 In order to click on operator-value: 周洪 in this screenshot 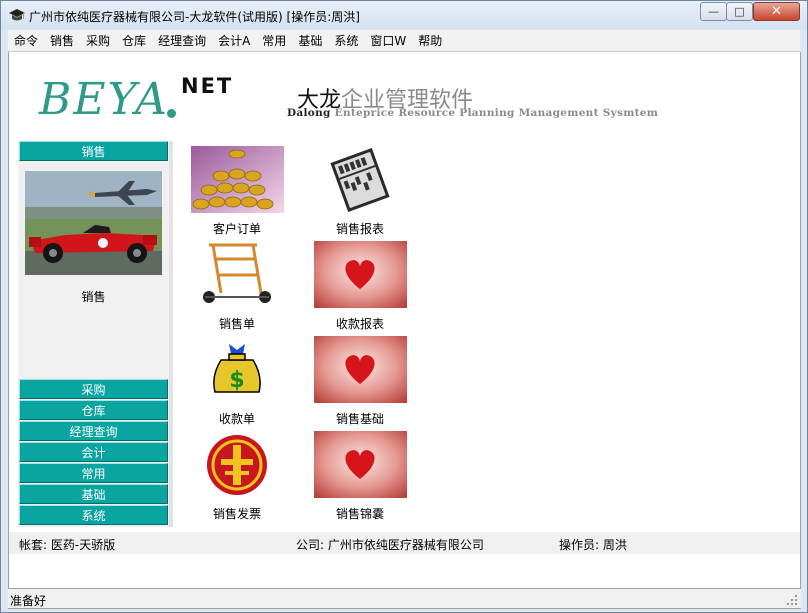, I will do `click(614, 545)`.